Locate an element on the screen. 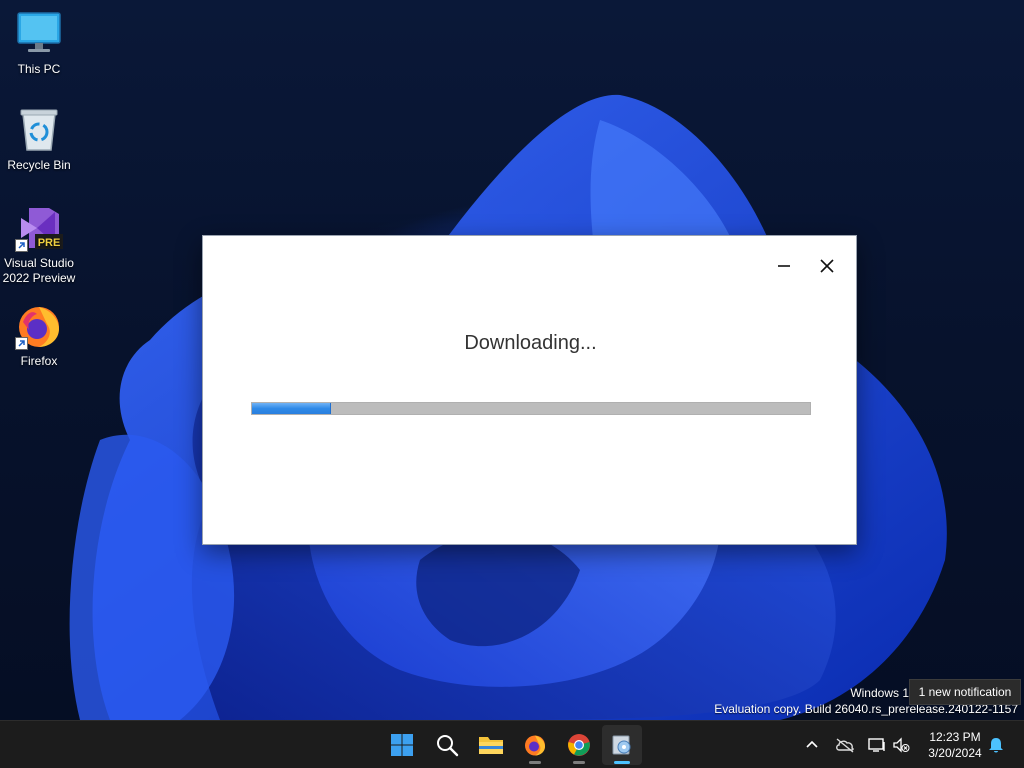 The width and height of the screenshot is (1024, 768). minimize-button is located at coordinates (784, 266).